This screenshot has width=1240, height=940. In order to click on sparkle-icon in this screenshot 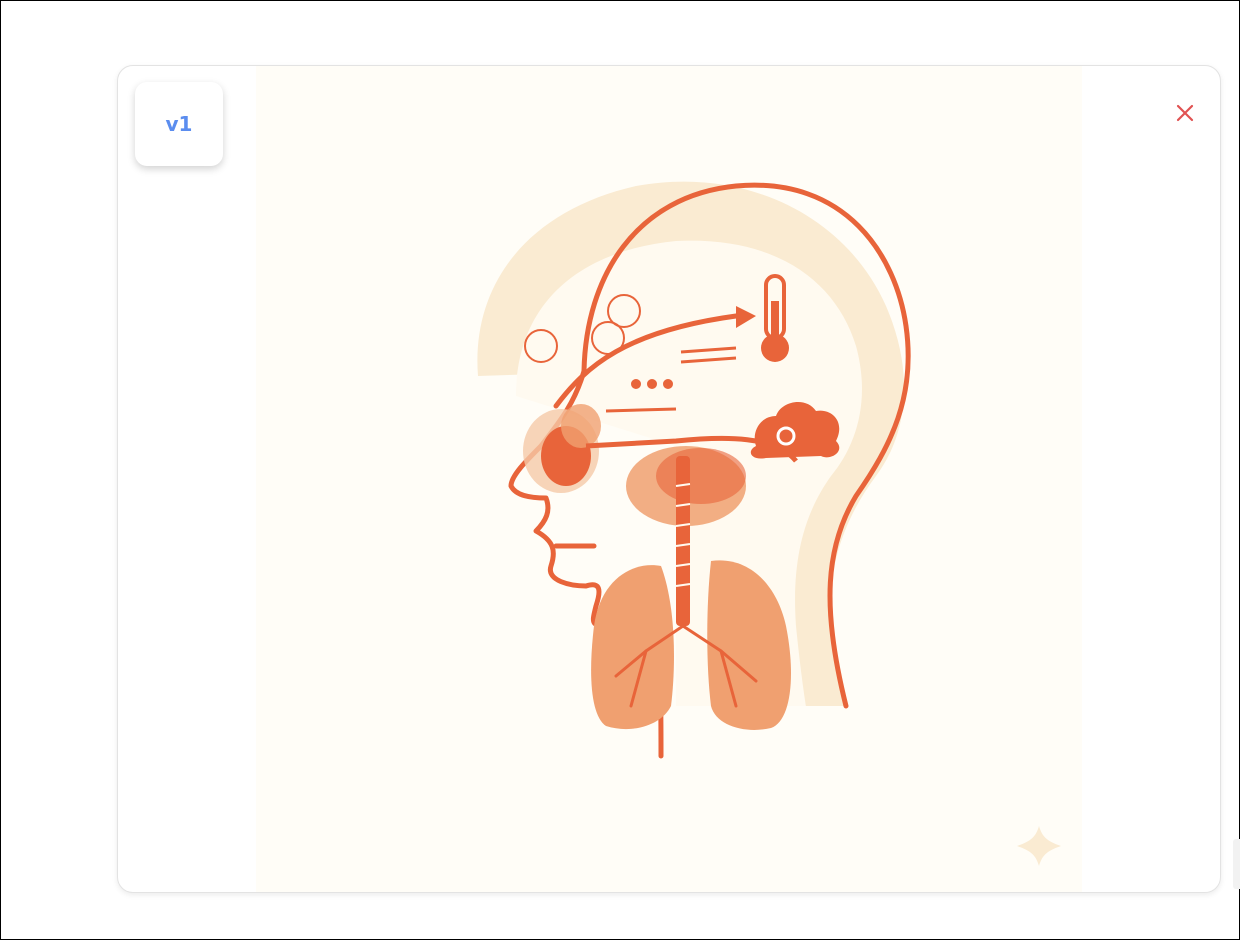, I will do `click(1039, 846)`.